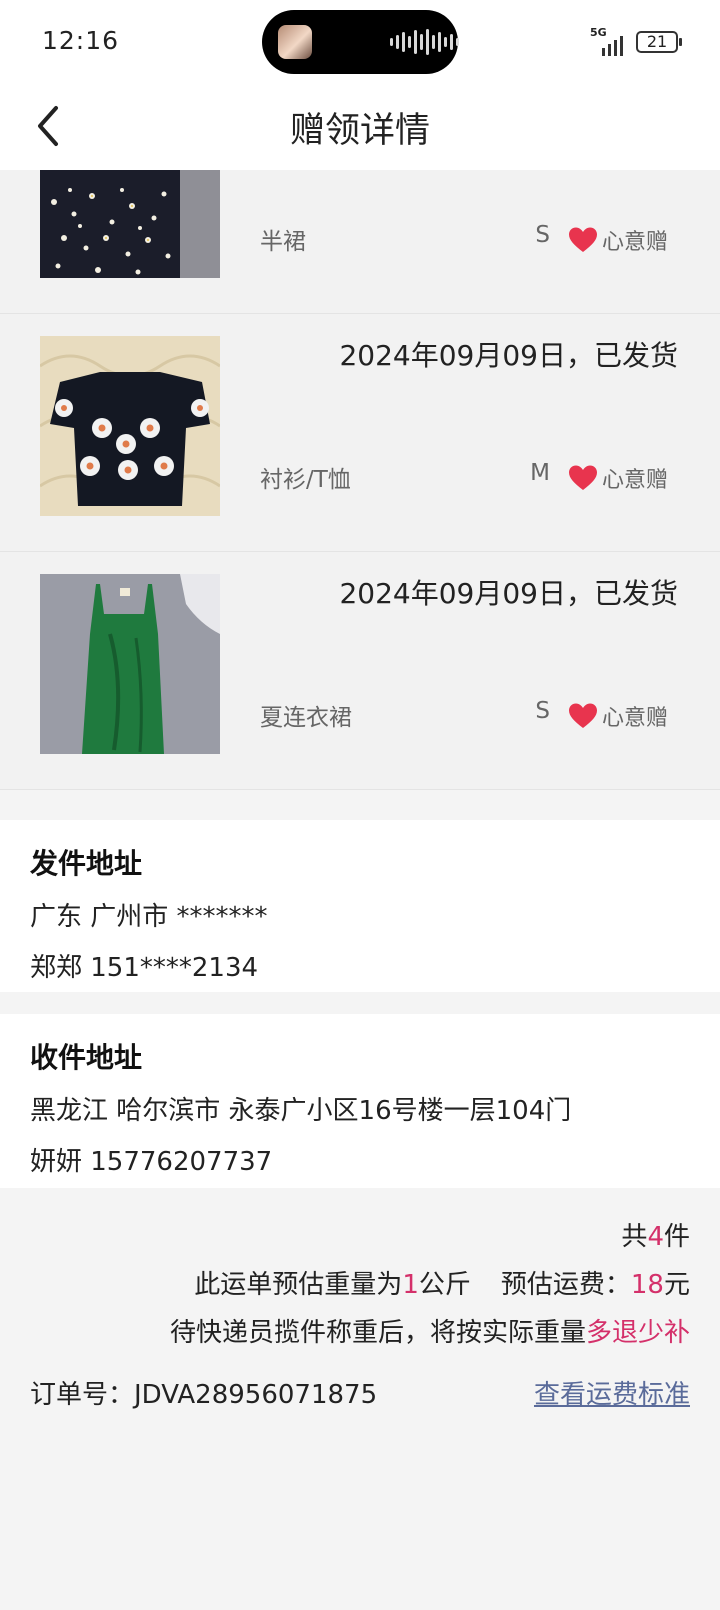 The image size is (720, 1610). I want to click on note-highlight: 多退少补, so click(637, 1333).